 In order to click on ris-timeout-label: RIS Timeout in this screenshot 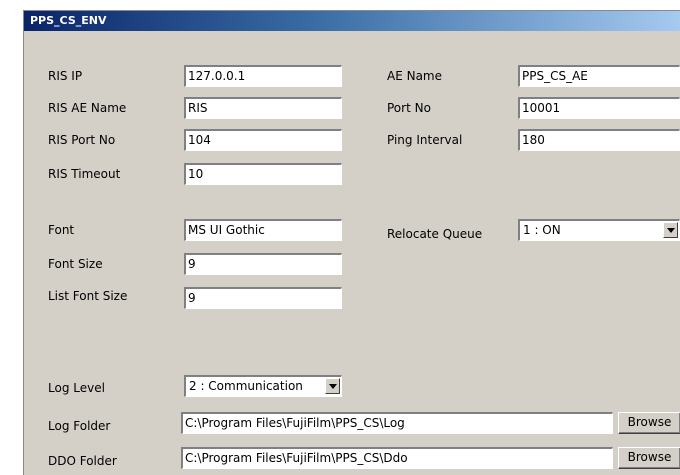, I will do `click(84, 174)`.